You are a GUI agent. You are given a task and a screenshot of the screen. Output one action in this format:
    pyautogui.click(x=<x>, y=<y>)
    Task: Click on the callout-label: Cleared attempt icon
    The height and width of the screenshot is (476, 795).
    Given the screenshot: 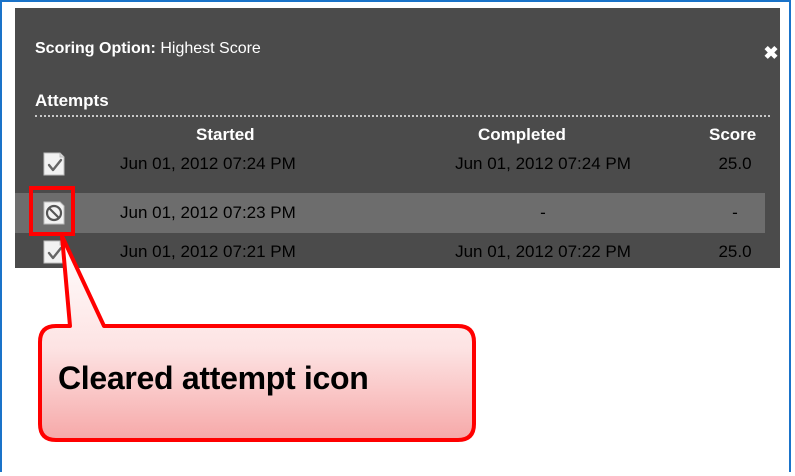 What is the action you would take?
    pyautogui.click(x=213, y=378)
    